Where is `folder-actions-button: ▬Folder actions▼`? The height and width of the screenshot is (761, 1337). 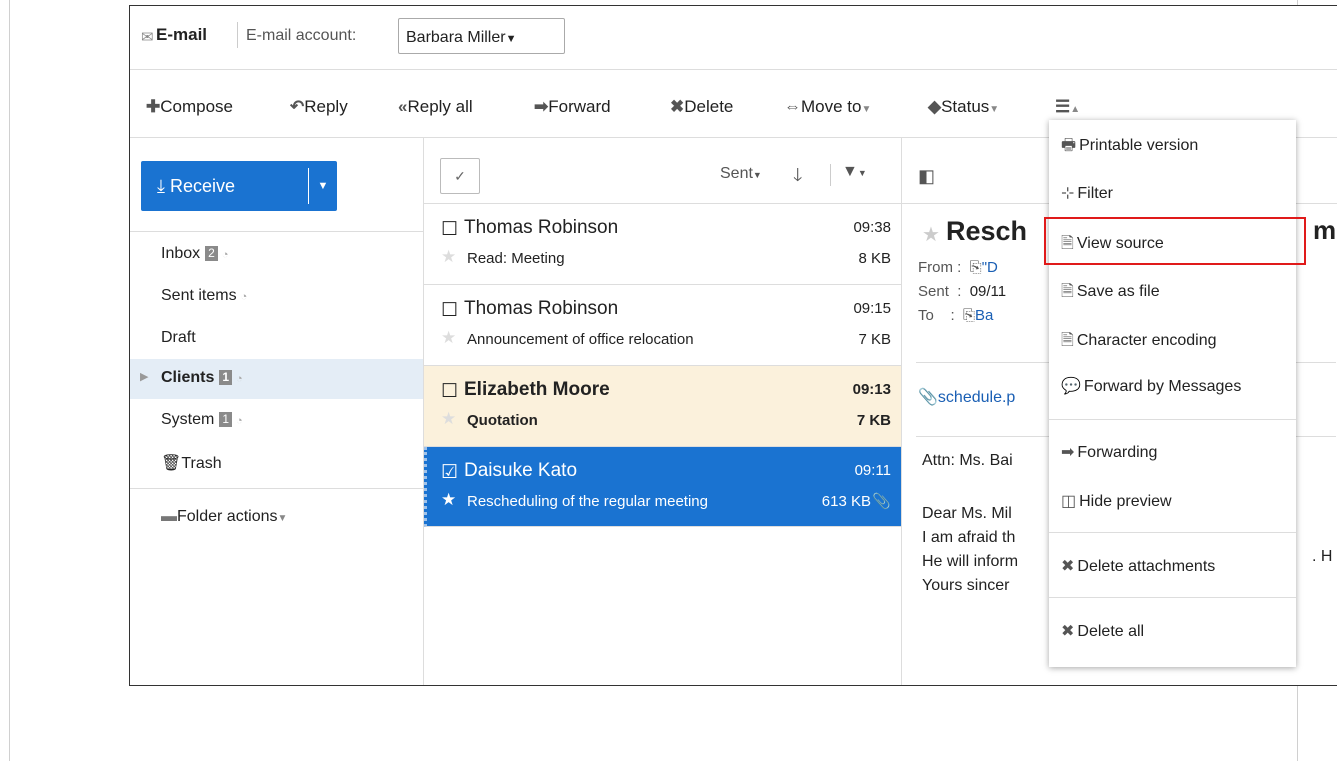 folder-actions-button: ▬Folder actions▼ is located at coordinates (276, 518).